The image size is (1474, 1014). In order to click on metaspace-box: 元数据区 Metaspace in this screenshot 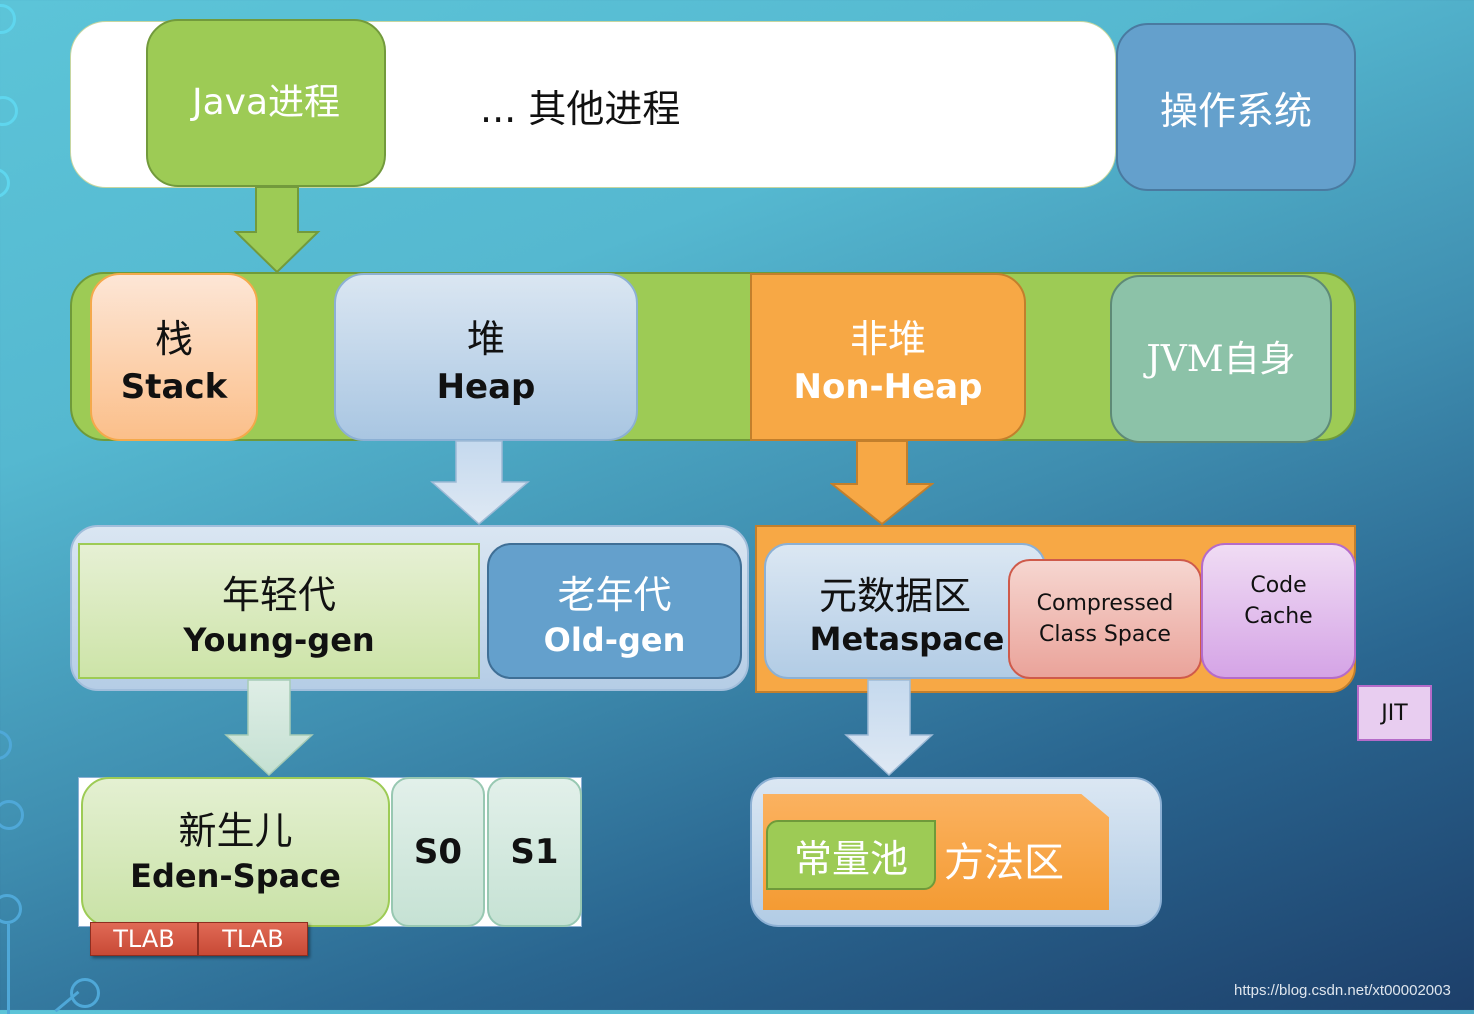, I will do `click(905, 611)`.